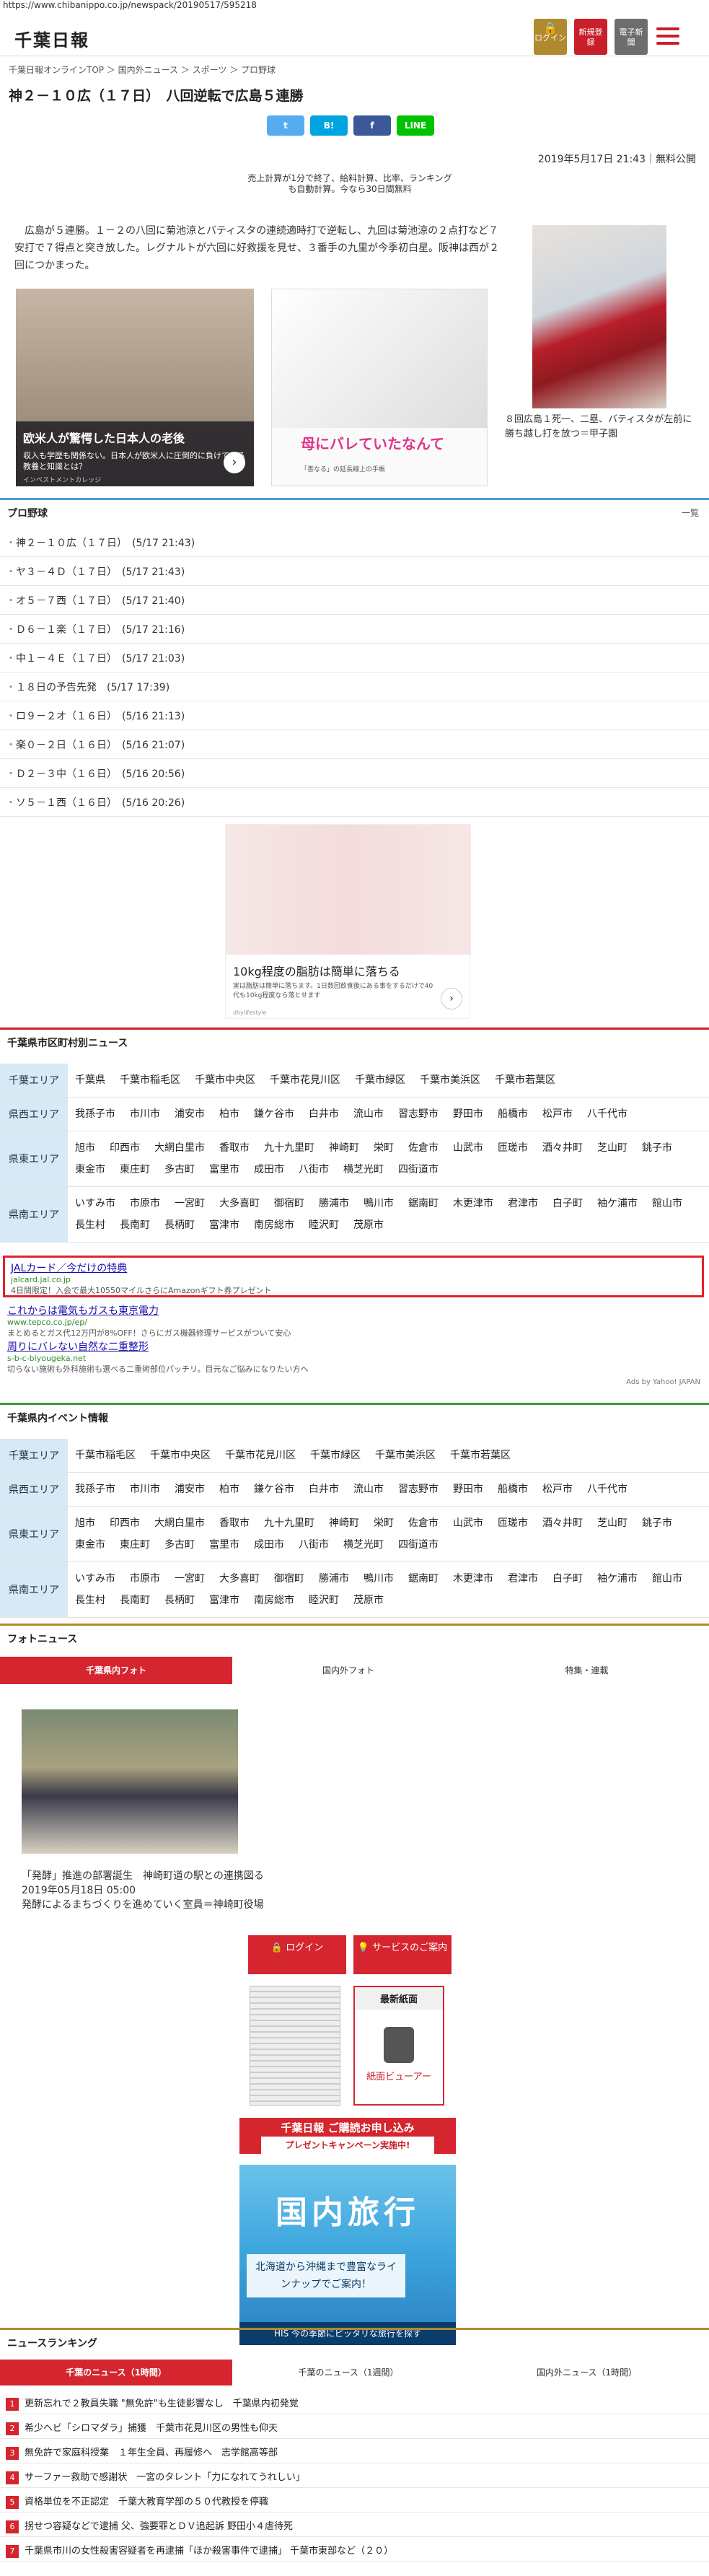 This screenshot has height=2576, width=709. I want to click on city-link: 長南町, so click(135, 1225).